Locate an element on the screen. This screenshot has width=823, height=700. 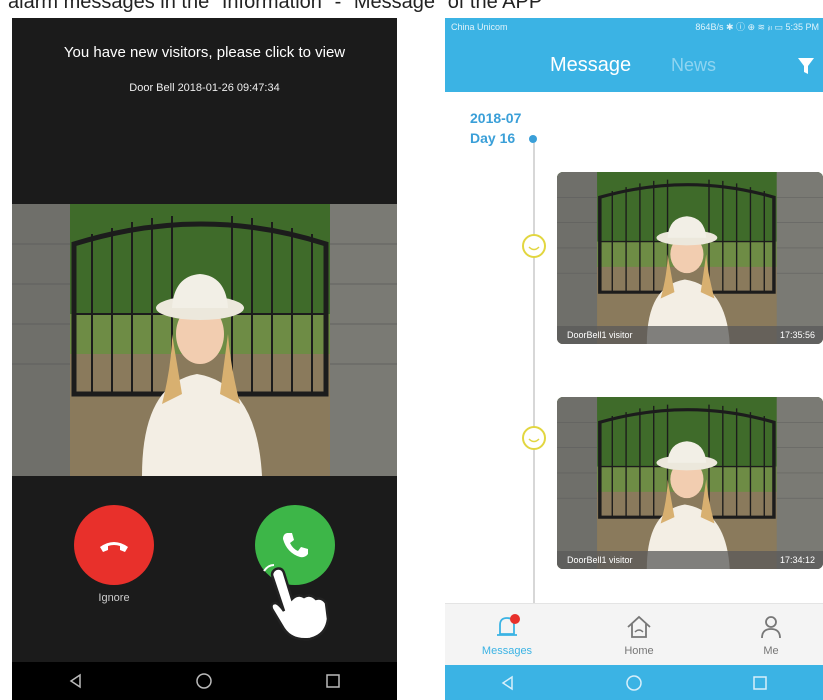
nav-item-me: Me is located at coordinates (771, 634).